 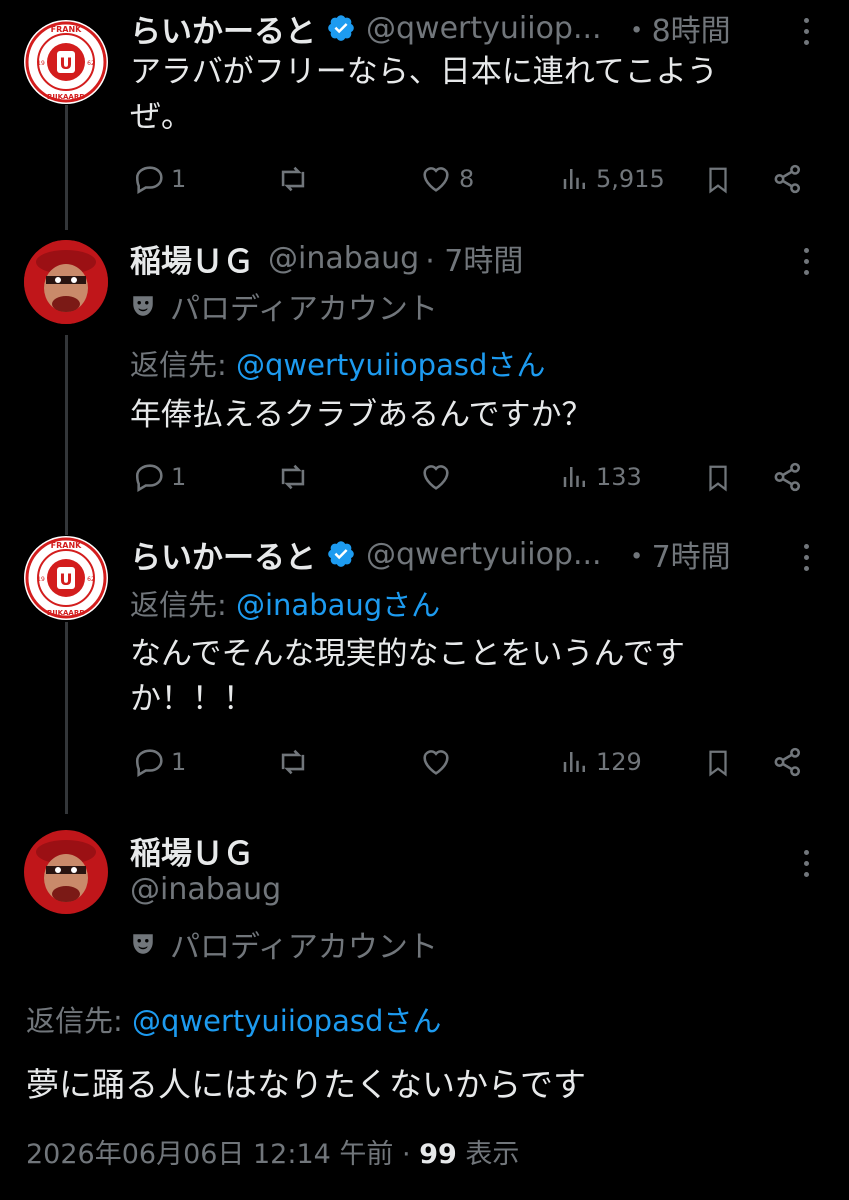 I want to click on main-tweet-meta: 2026年06月06日 12:14 午前 · 99 表示, so click(x=273, y=1154).